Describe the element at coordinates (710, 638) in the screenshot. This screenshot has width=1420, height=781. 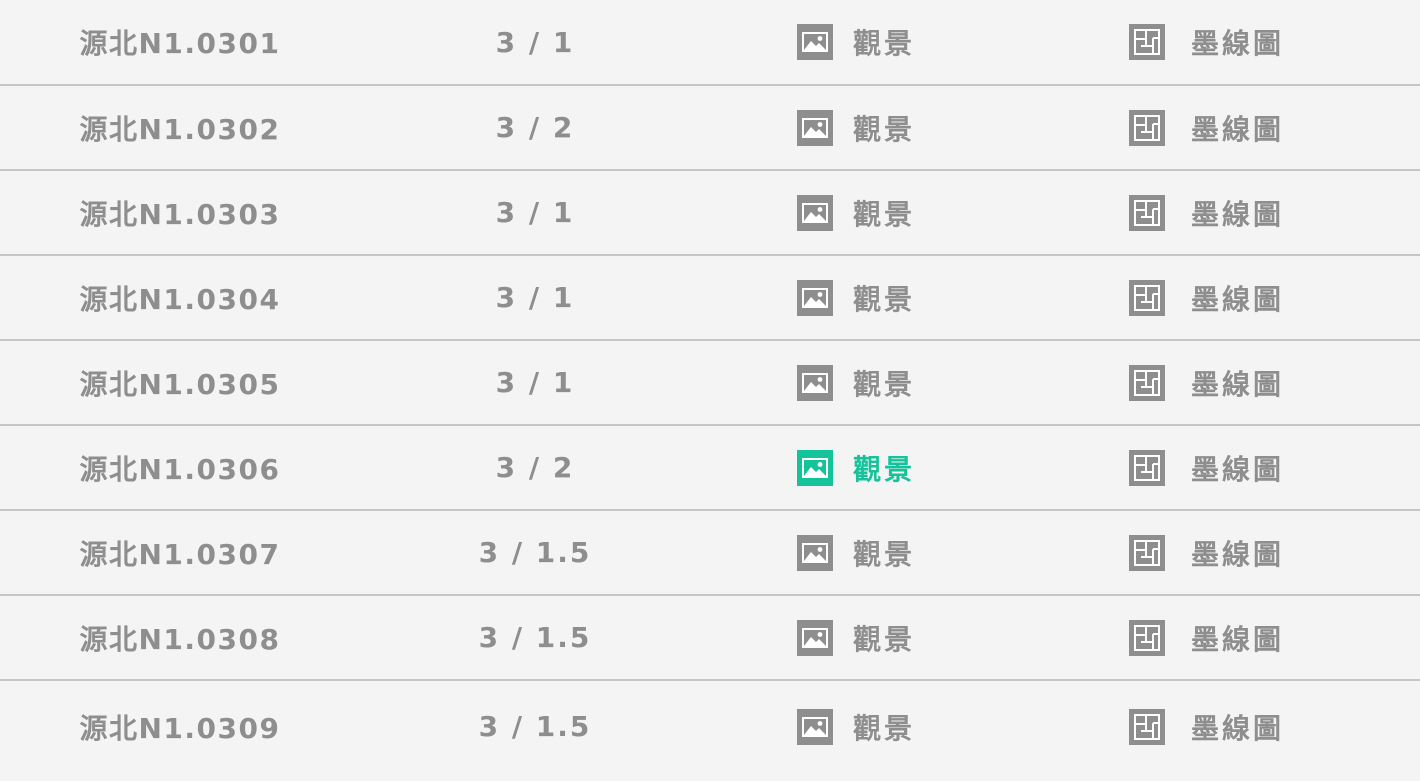
I see `table-row: 源北N1.0308 3 / 1.5 觀景 墨線圖` at that location.